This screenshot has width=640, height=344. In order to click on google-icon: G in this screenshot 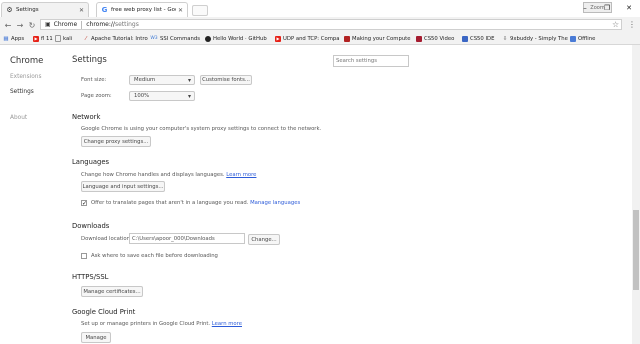, I will do `click(104, 10)`.